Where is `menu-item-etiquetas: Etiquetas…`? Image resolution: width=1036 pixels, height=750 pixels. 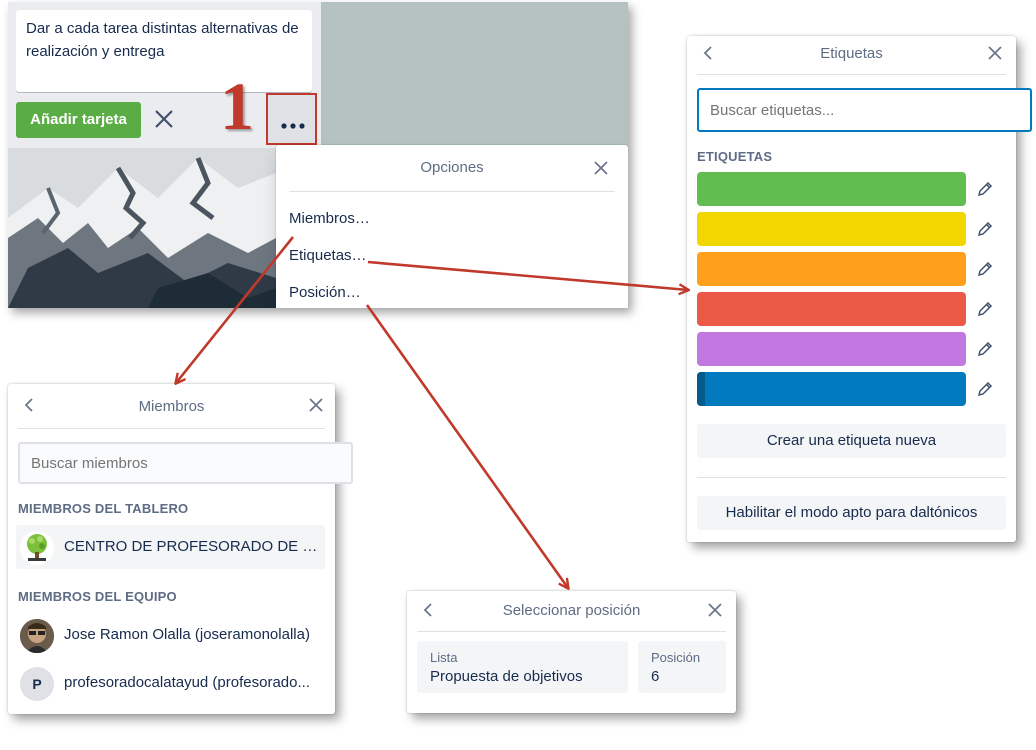 menu-item-etiquetas: Etiquetas… is located at coordinates (328, 255).